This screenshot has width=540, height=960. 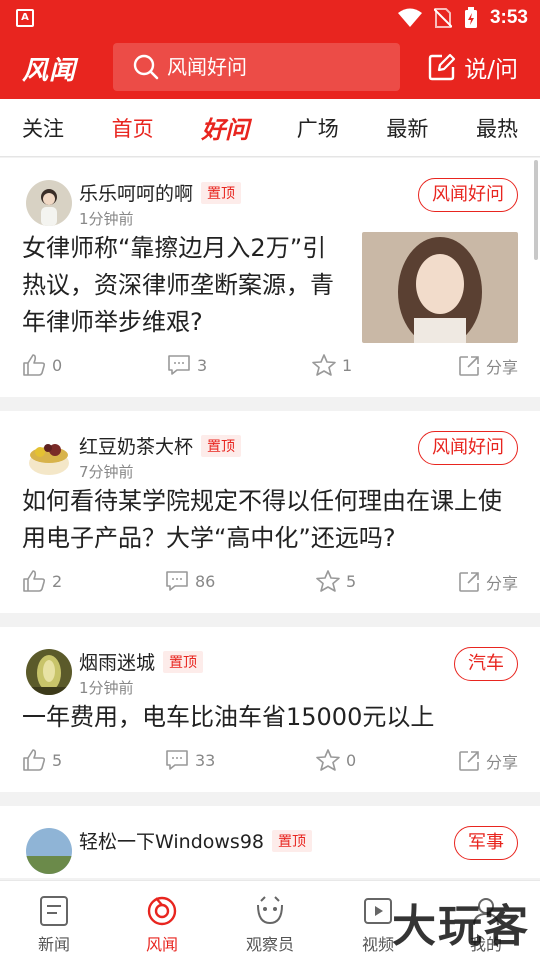 I want to click on favorite-button: 5, so click(x=336, y=581).